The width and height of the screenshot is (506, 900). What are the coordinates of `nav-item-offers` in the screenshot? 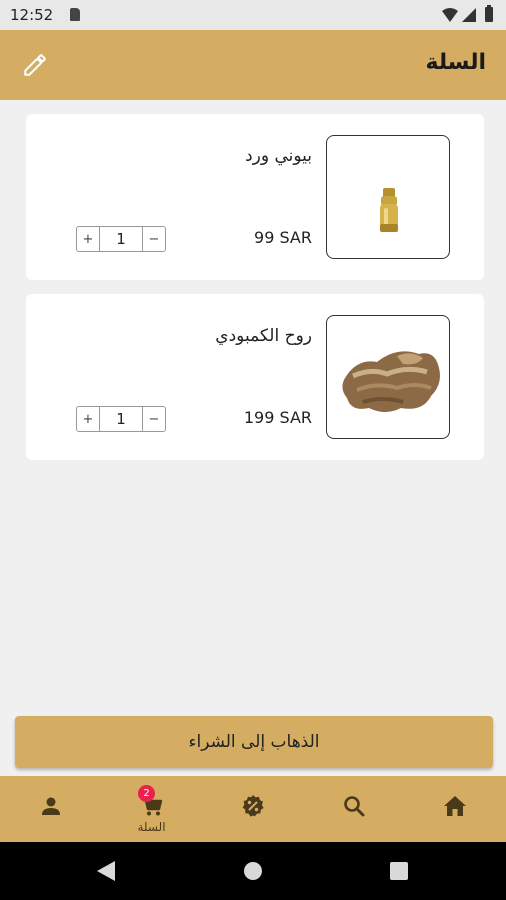 It's located at (252, 809).